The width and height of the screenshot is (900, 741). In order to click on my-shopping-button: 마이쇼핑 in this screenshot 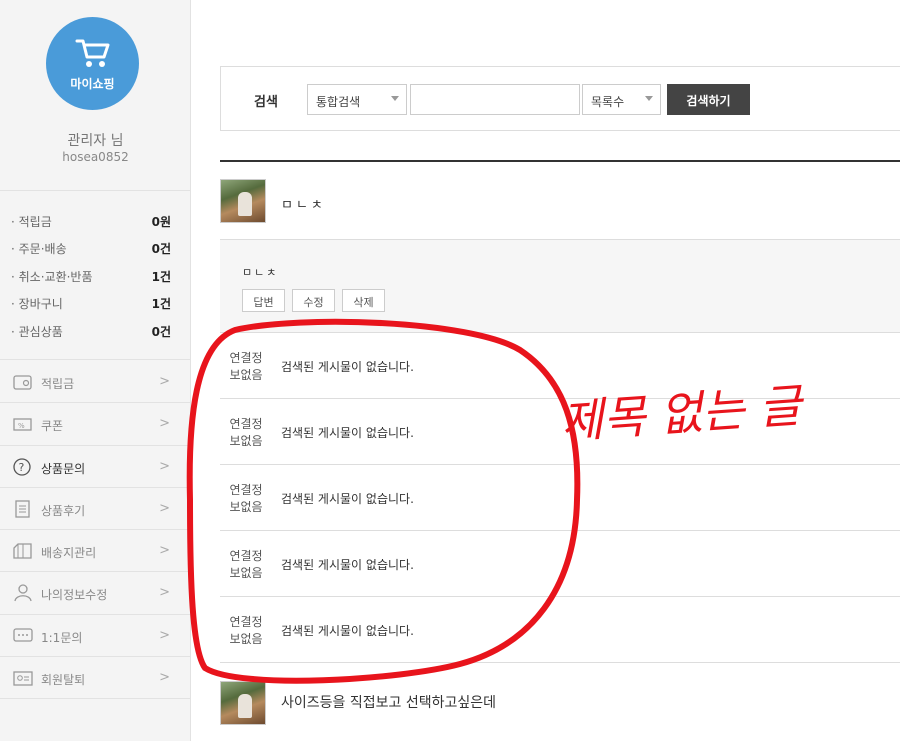, I will do `click(92, 63)`.